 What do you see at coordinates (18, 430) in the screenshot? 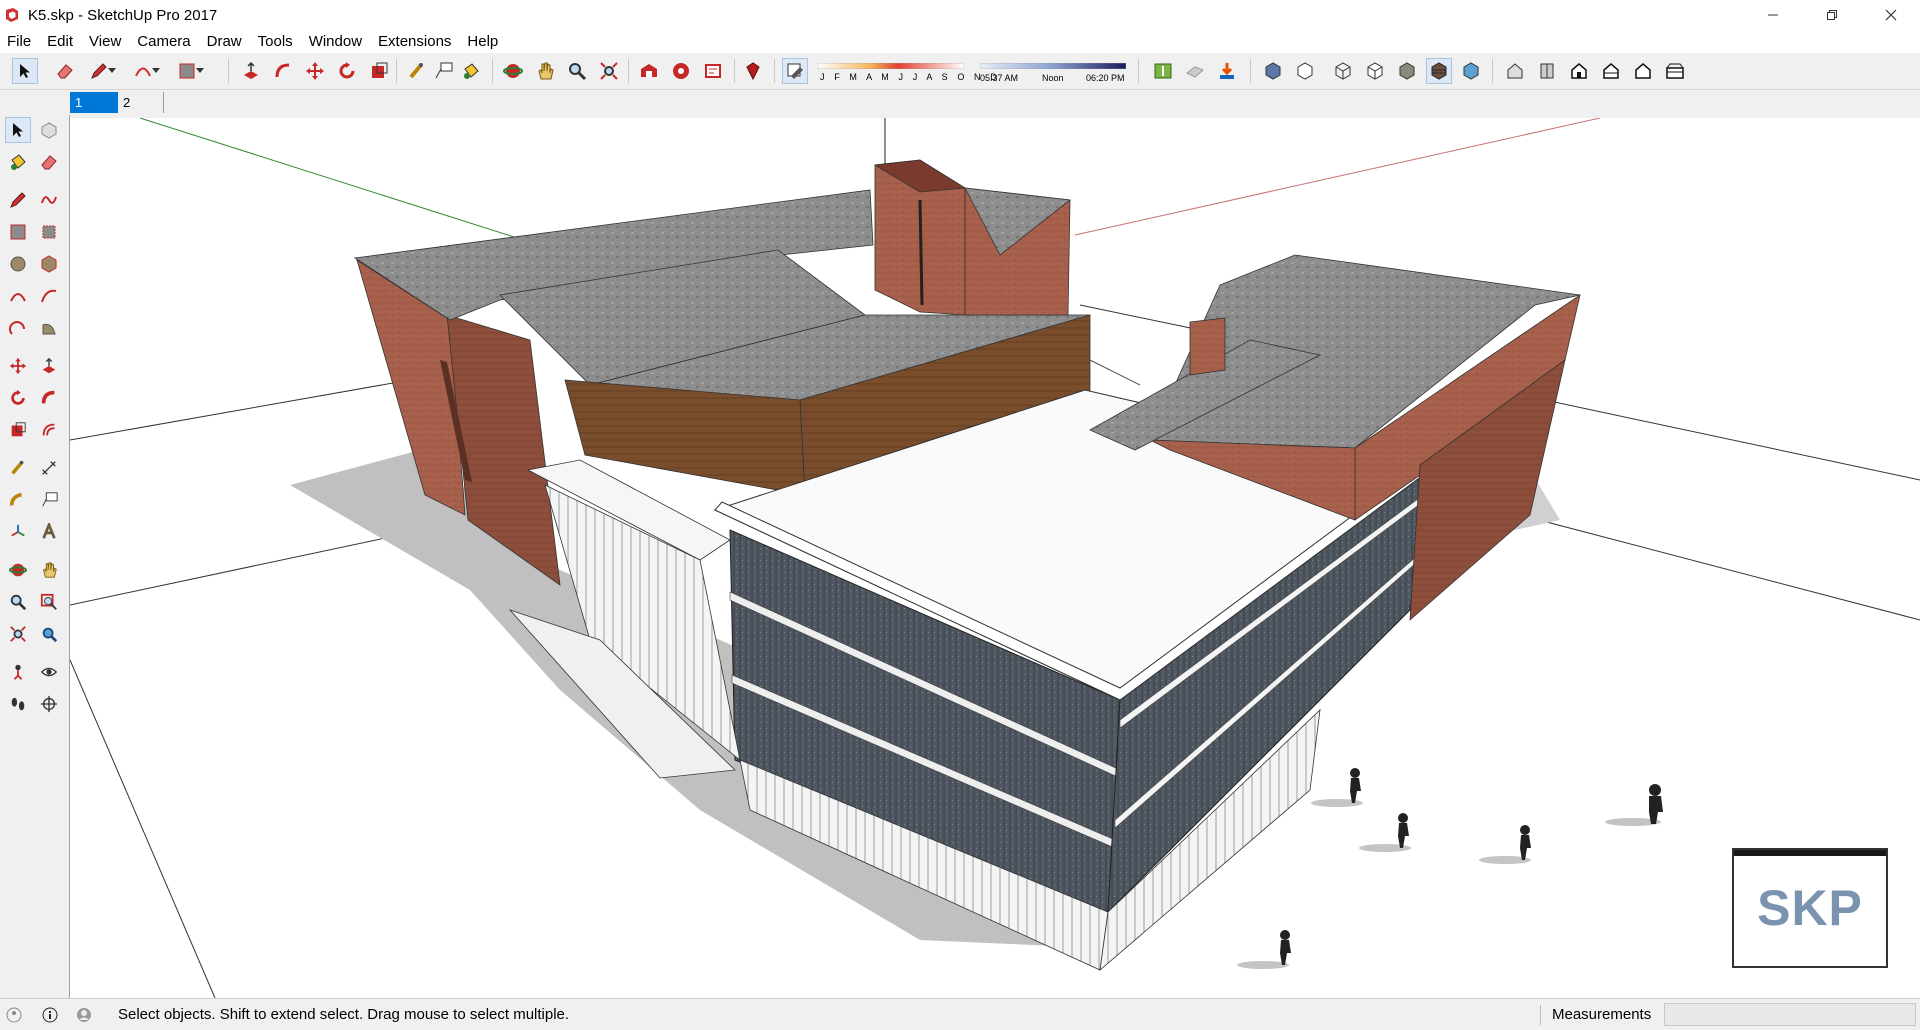
I see `scale-tool` at bounding box center [18, 430].